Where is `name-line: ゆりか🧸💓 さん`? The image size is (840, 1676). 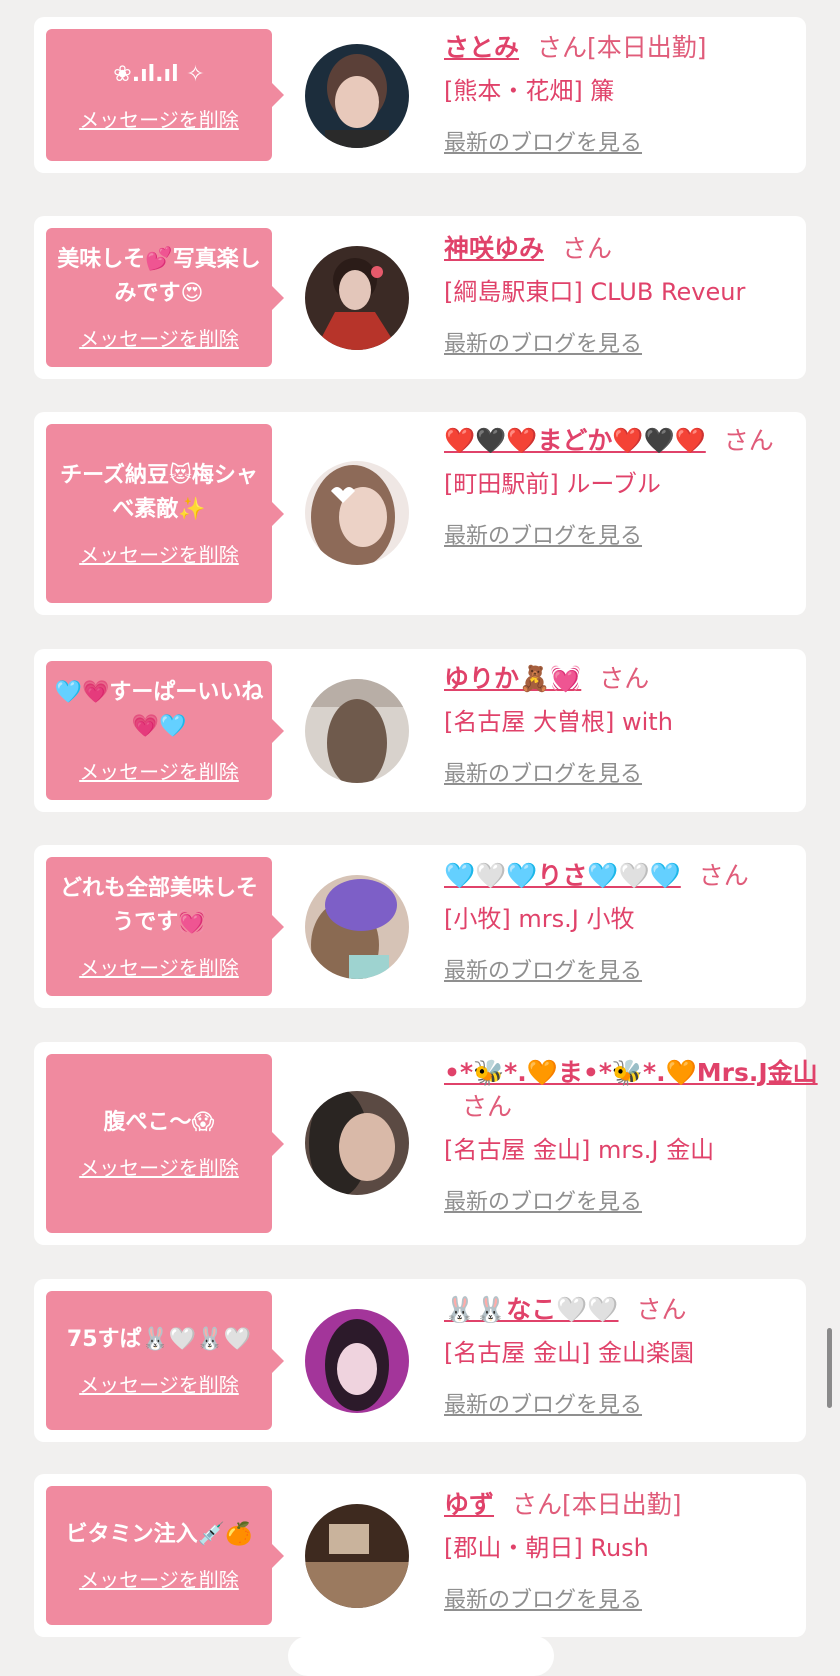
name-line: ゆりか🧸💓 さん is located at coordinates (634, 679).